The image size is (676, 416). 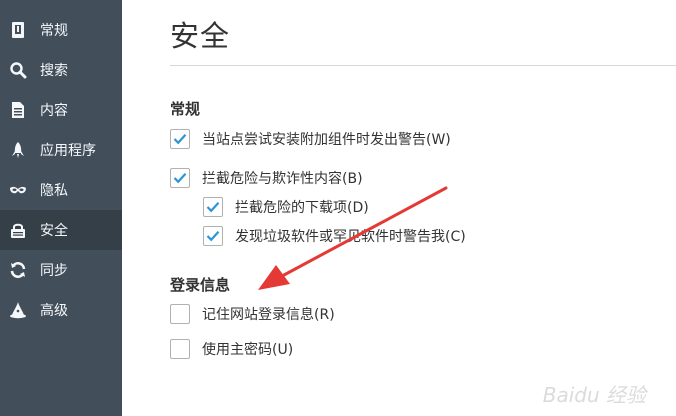 I want to click on warn-addons-option: 当站点尝试安装附加组件时发出警告(W), so click(x=310, y=139).